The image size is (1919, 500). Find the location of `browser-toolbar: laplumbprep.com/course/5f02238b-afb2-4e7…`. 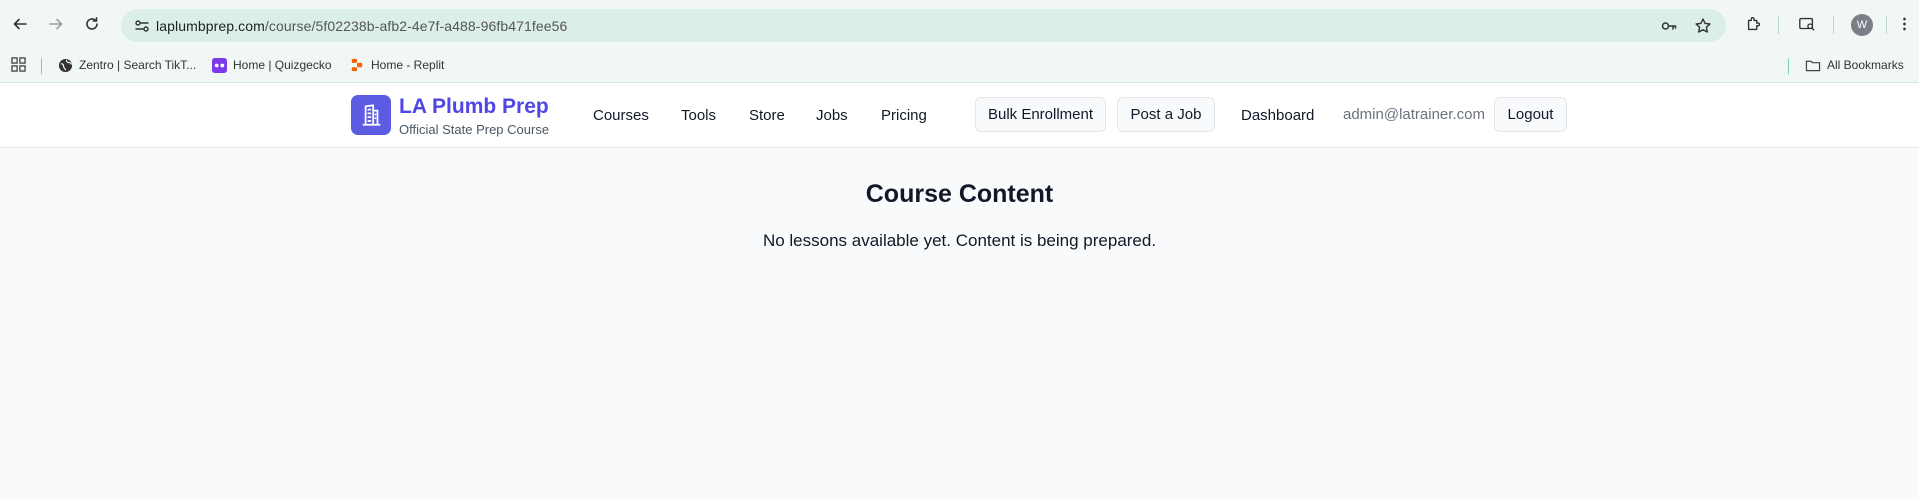

browser-toolbar: laplumbprep.com/course/5f02238b-afb2-4e7… is located at coordinates (959, 24).